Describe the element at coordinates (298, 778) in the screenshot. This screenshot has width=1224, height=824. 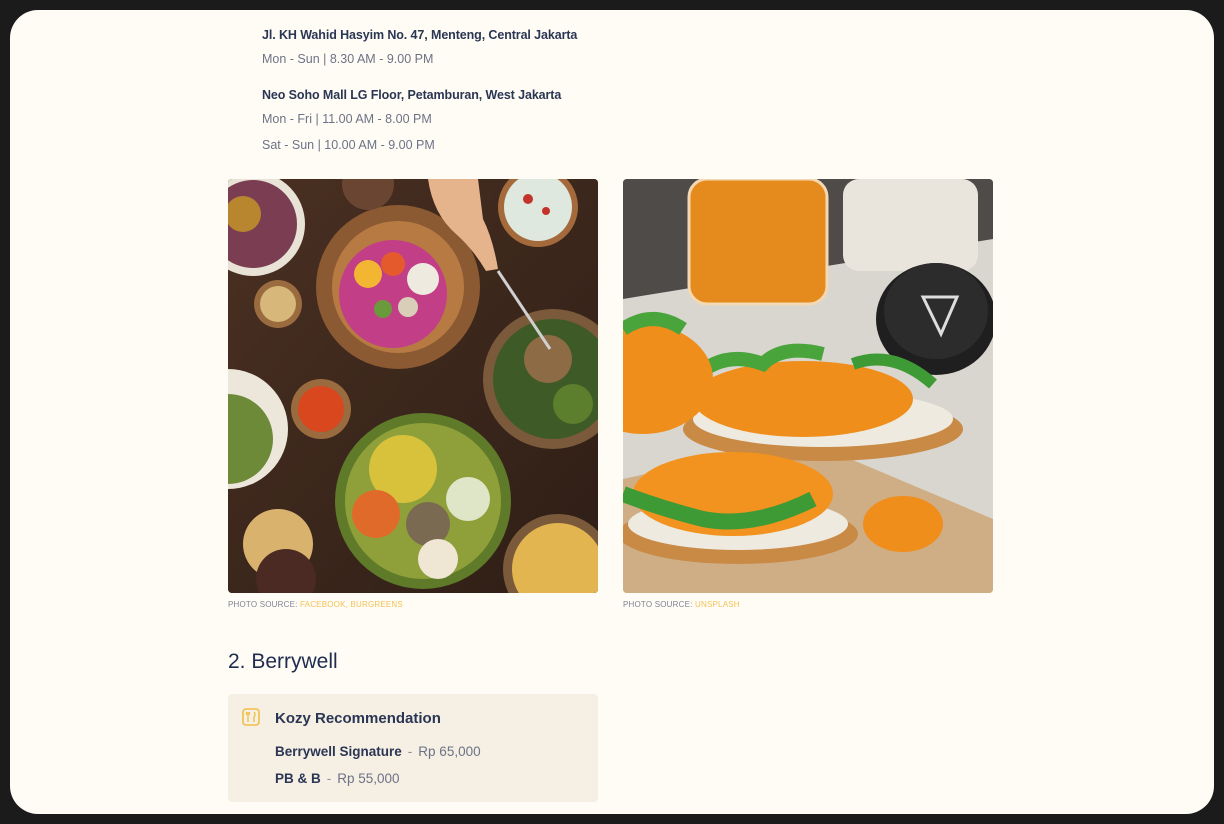
I see `menu-item-name: PB & B` at that location.